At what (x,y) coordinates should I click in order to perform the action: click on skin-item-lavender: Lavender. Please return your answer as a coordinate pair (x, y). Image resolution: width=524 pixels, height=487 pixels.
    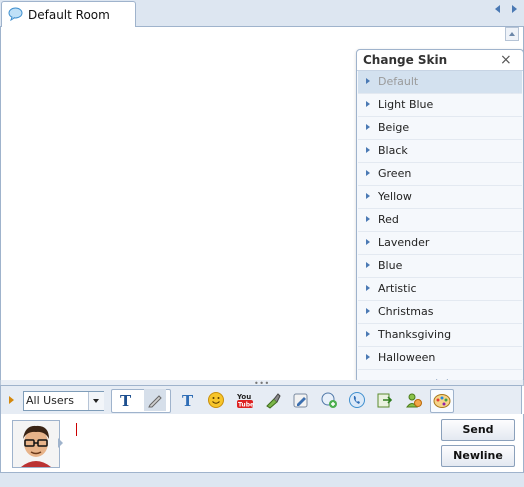
    Looking at the image, I should click on (440, 243).